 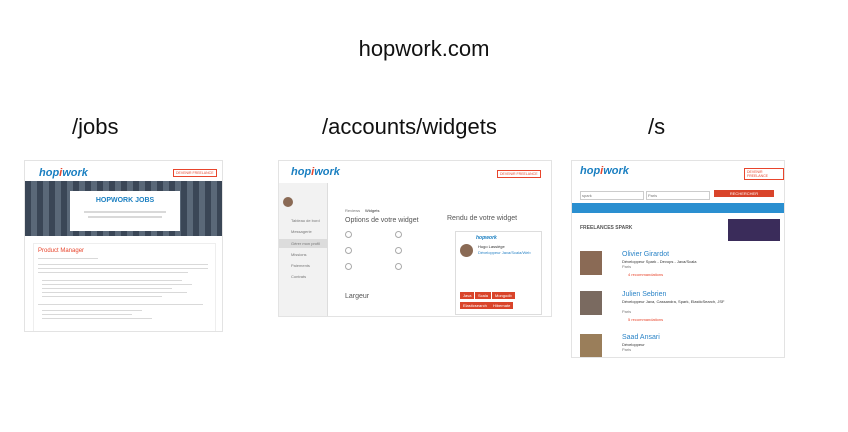 What do you see at coordinates (424, 48) in the screenshot?
I see `page-title: hopwork.com` at bounding box center [424, 48].